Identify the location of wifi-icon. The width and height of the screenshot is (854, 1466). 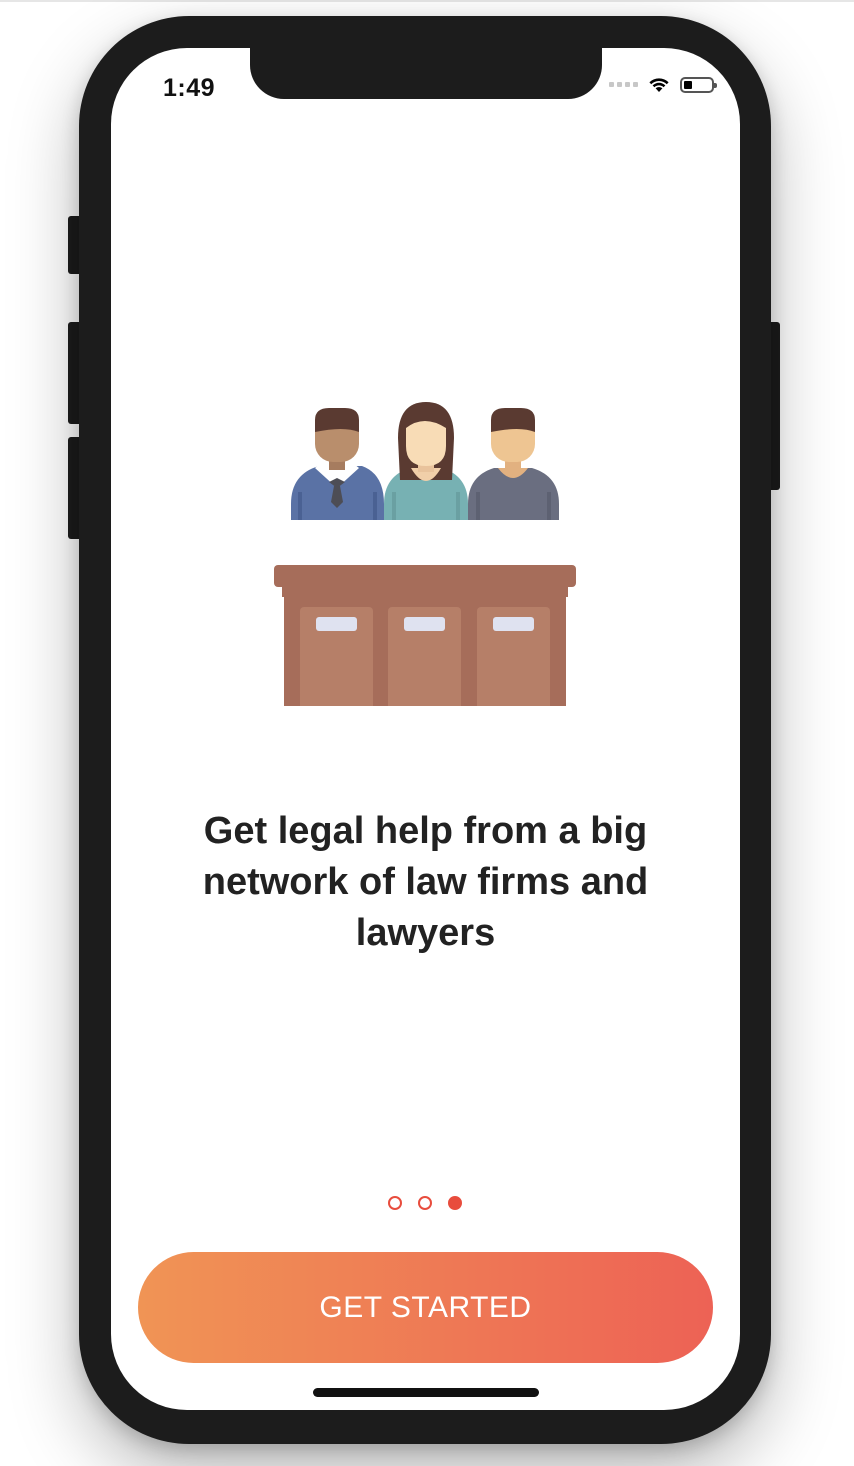
(659, 84).